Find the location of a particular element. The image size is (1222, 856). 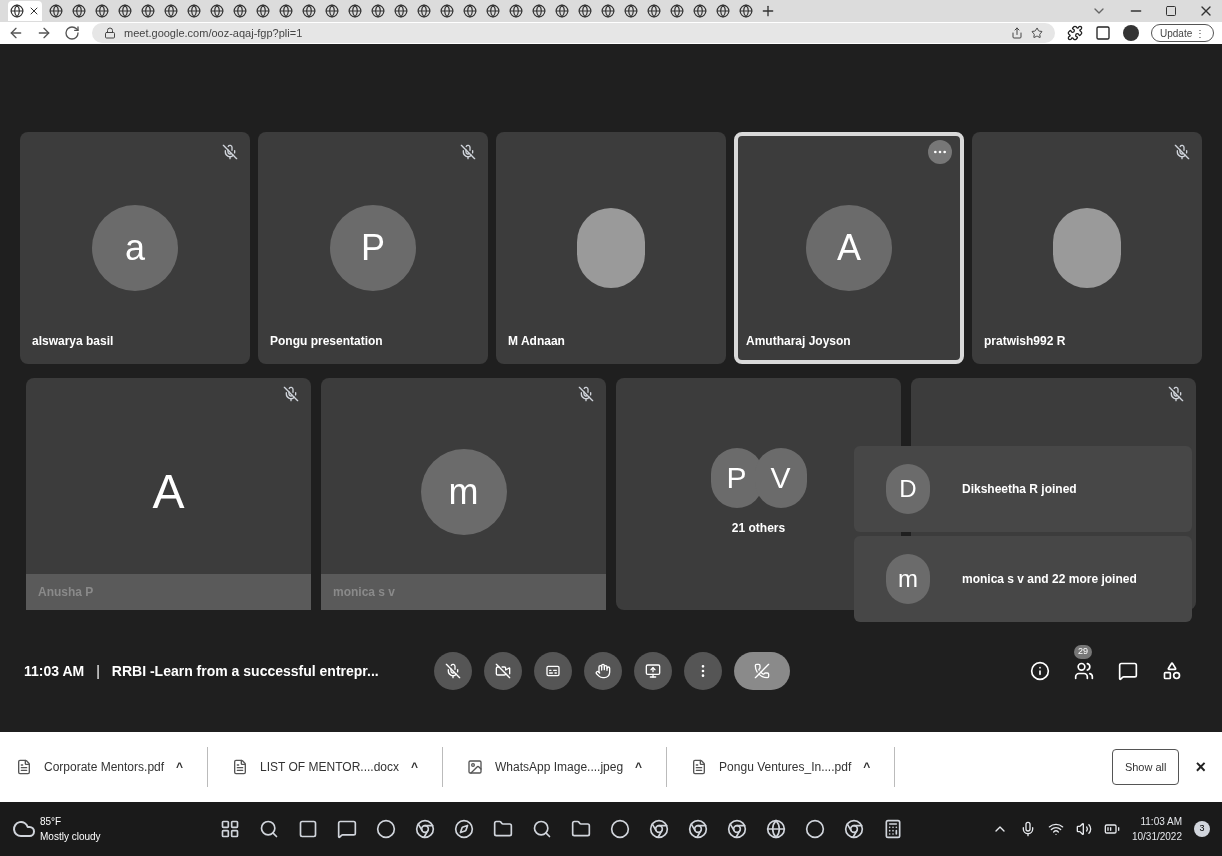

maximize-icon is located at coordinates (1171, 11).